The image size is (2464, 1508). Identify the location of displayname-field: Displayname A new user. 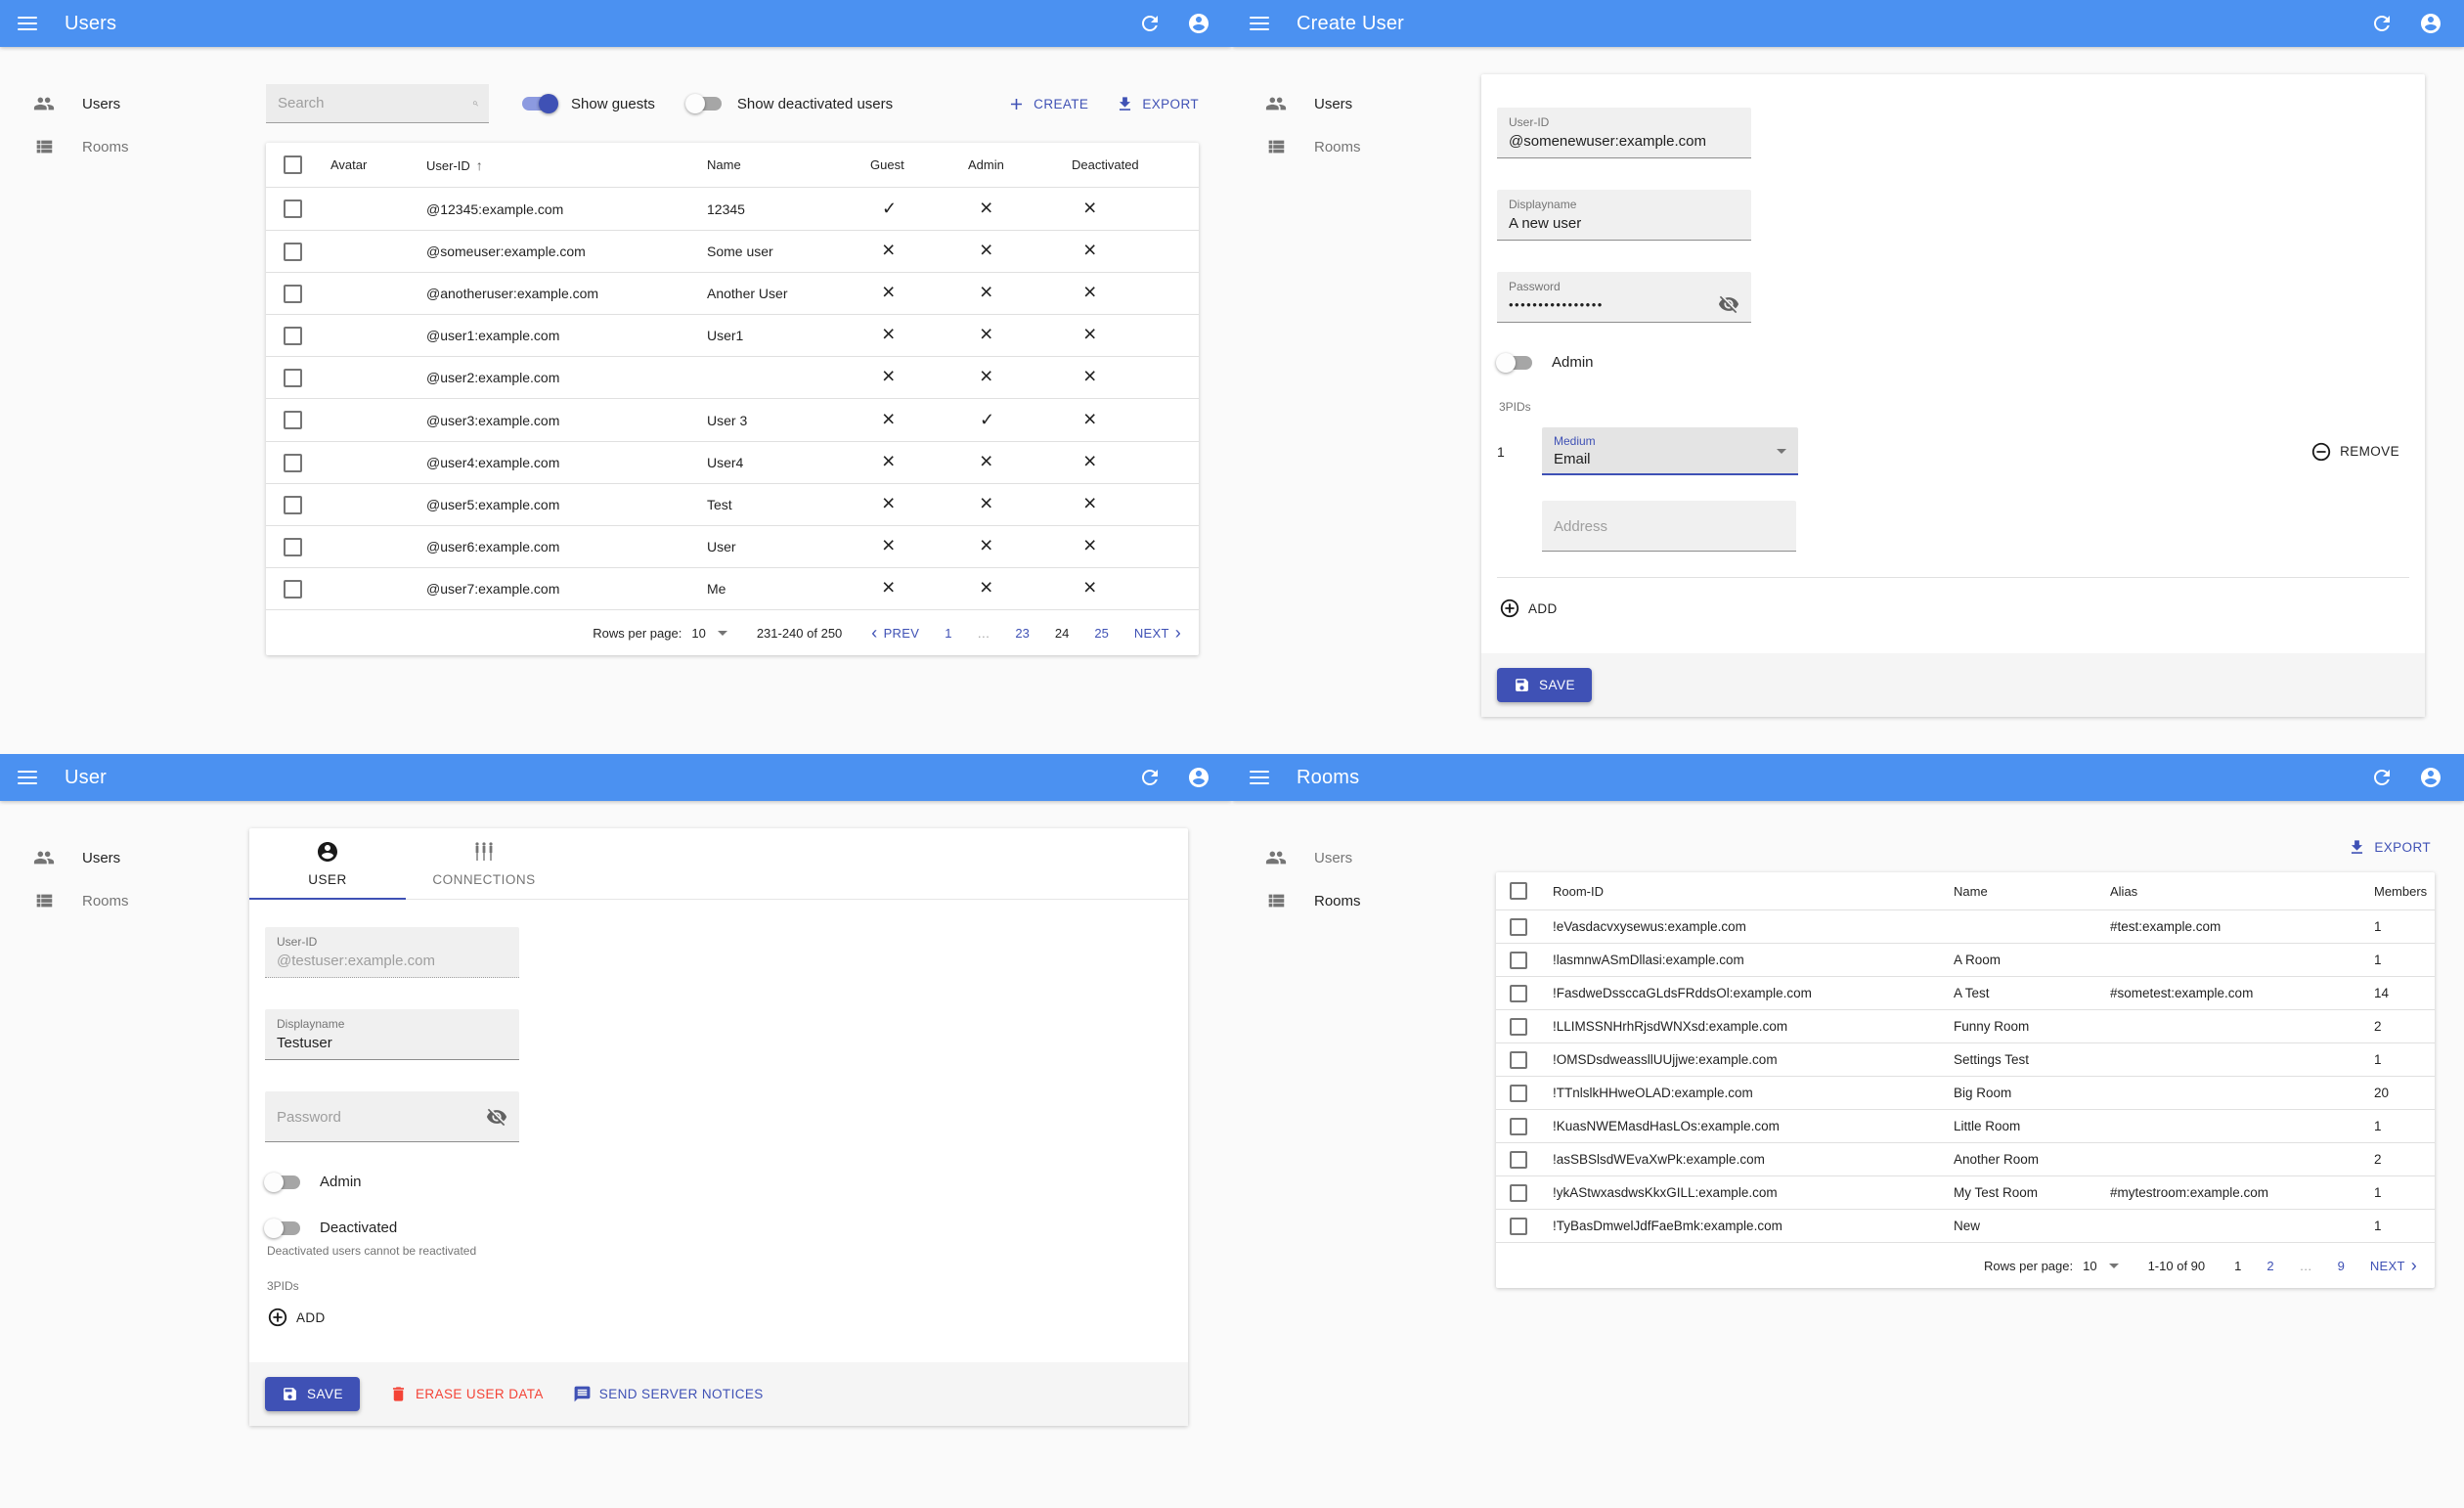
(1624, 215).